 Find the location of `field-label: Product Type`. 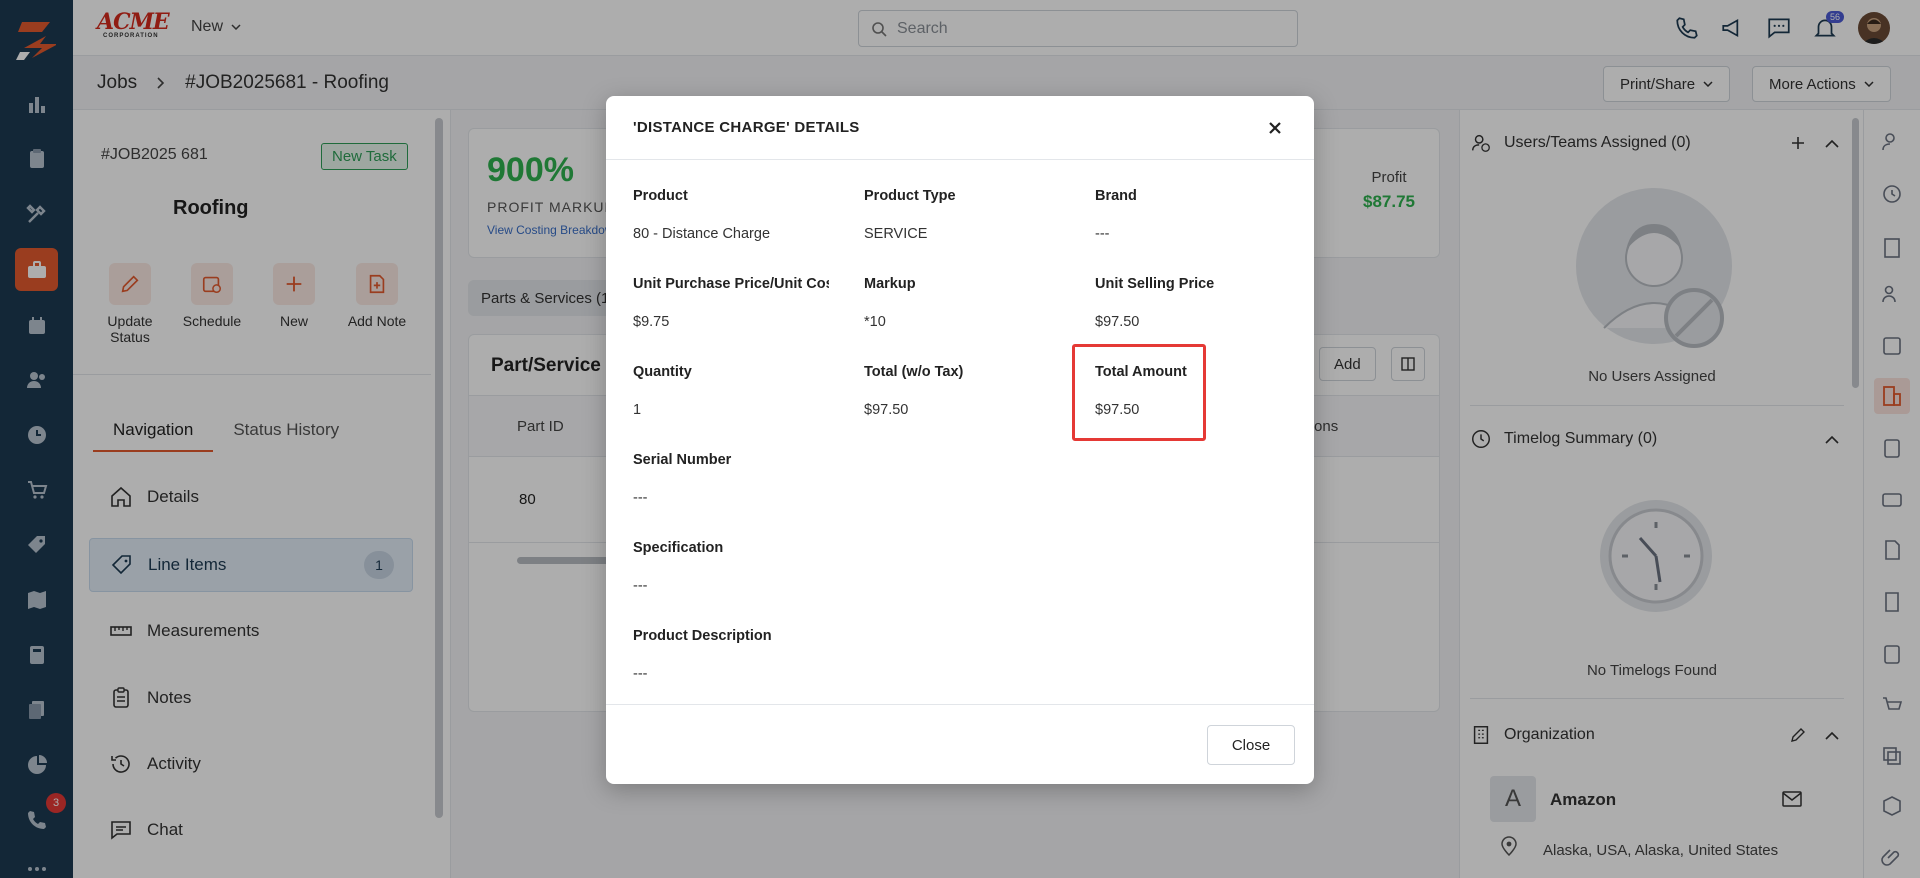

field-label: Product Type is located at coordinates (910, 196).